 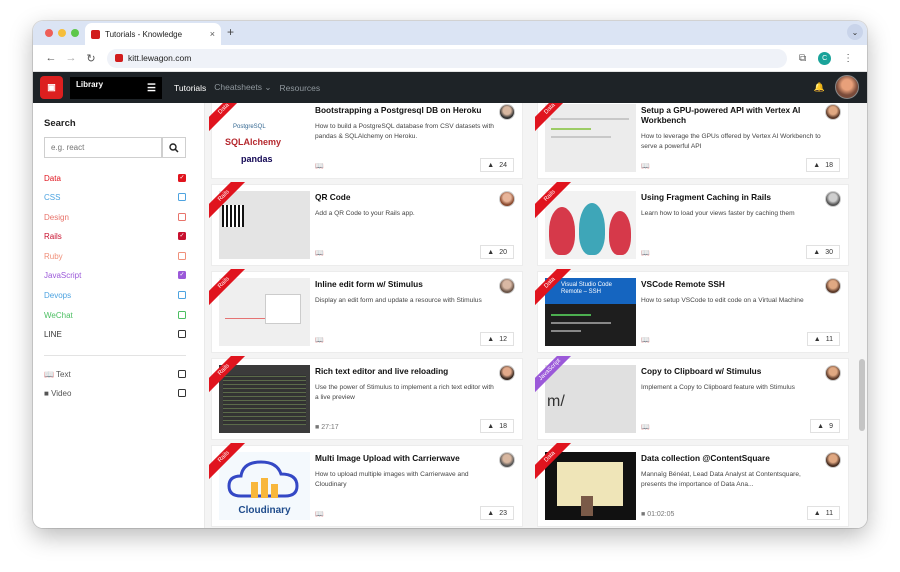 What do you see at coordinates (402, 284) in the screenshot?
I see `card-title: Inline edit form w/ Stimulus` at bounding box center [402, 284].